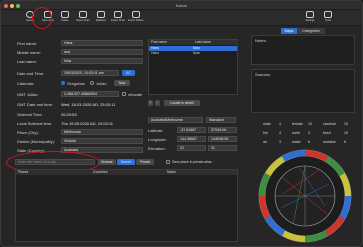 This screenshot has width=363, height=247. I want to click on timezone-select: Australia/Melbourne, so click(175, 120).